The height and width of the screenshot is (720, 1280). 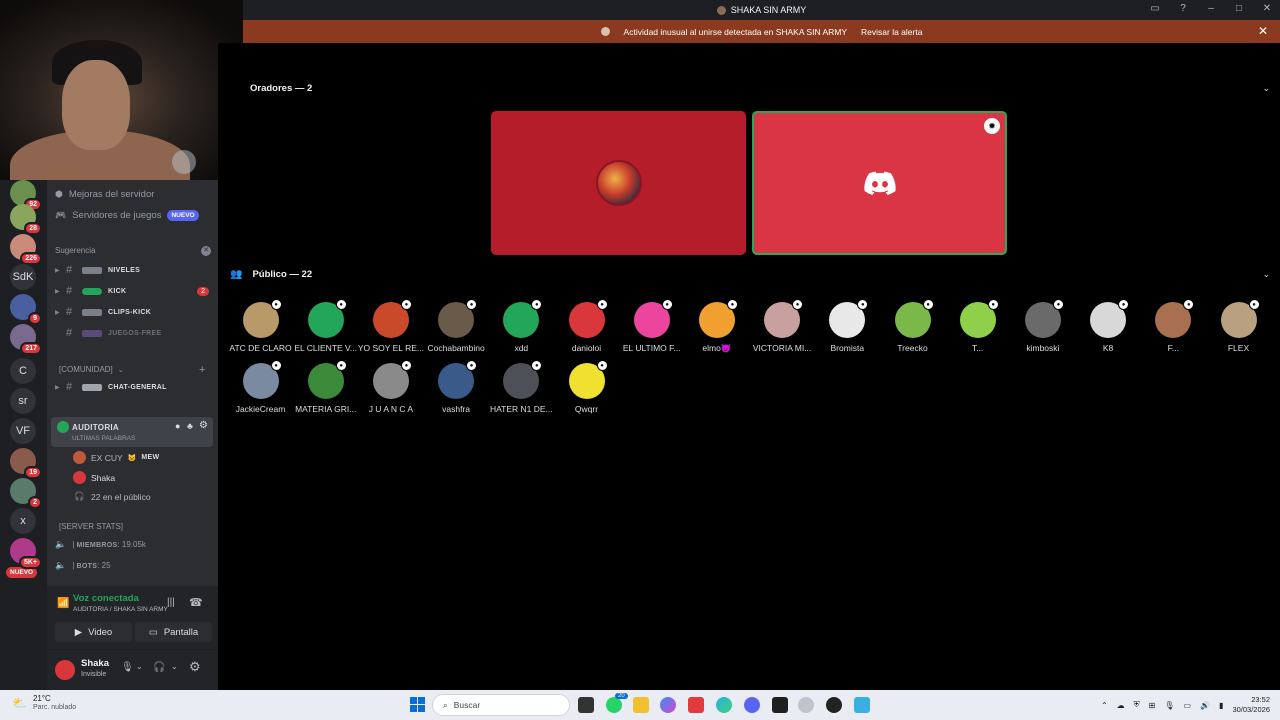 I want to click on channel-niveles: ▶ # NIVELES, so click(x=134, y=270).